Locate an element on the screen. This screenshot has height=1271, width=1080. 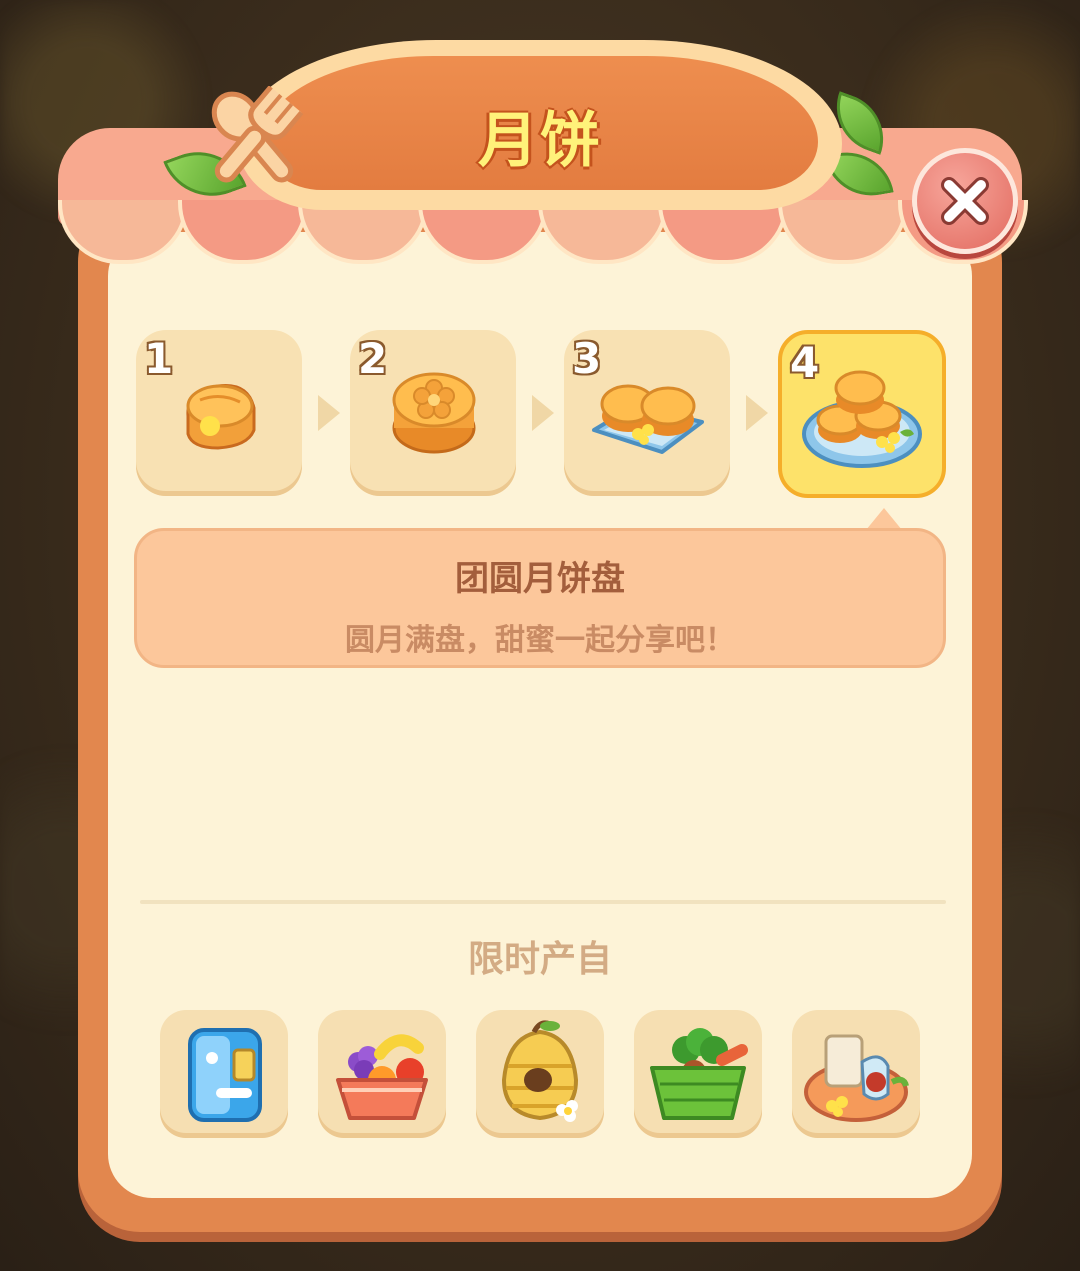
section-divider is located at coordinates (543, 902).